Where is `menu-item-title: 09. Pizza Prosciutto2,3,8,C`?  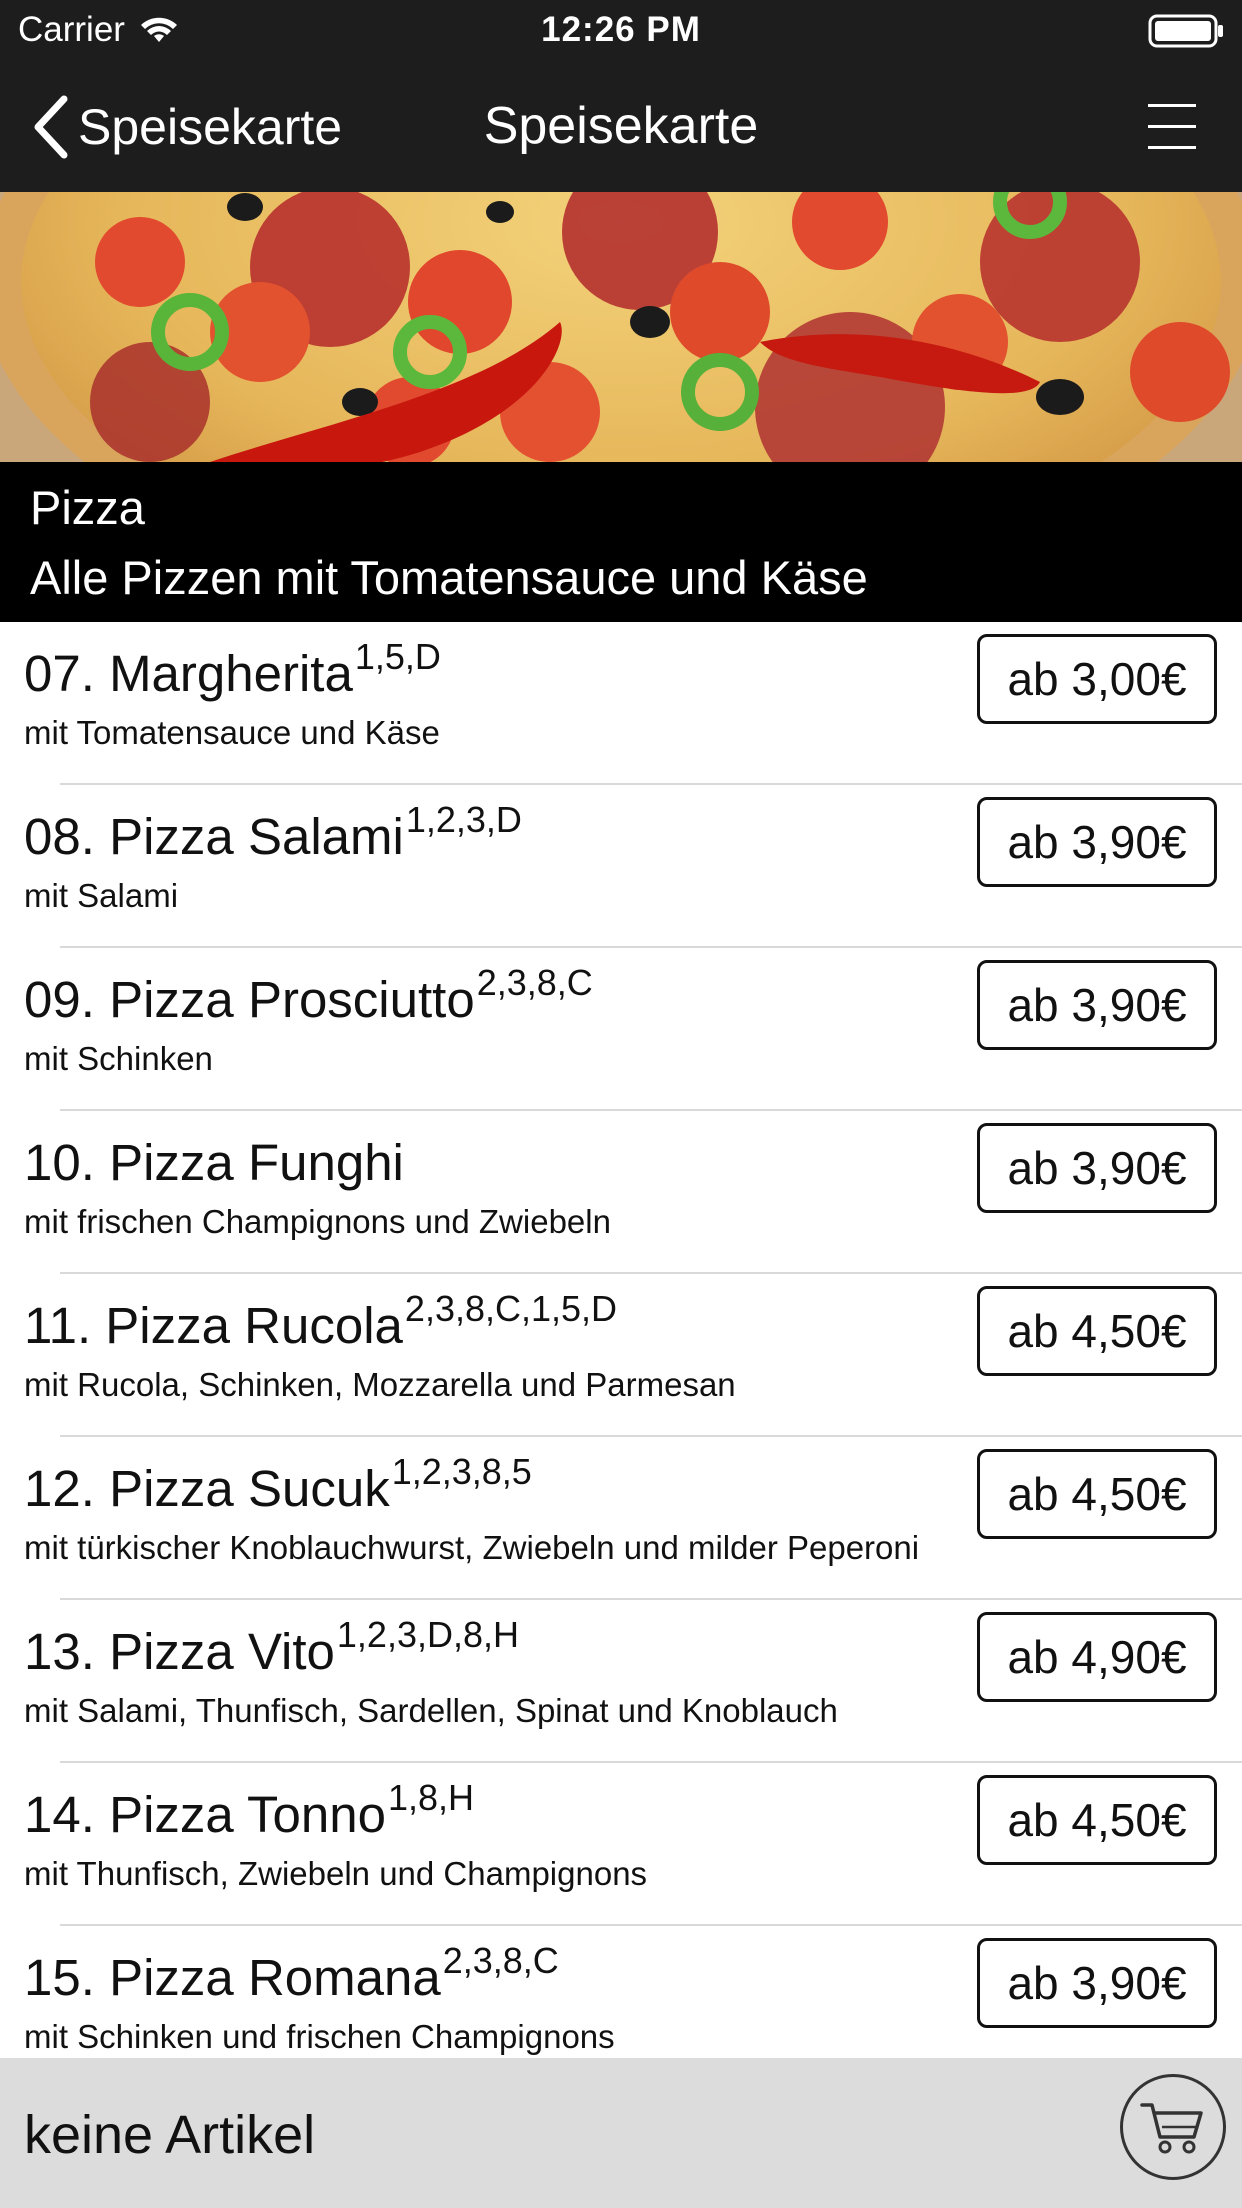 menu-item-title: 09. Pizza Prosciutto2,3,8,C is located at coordinates (308, 995).